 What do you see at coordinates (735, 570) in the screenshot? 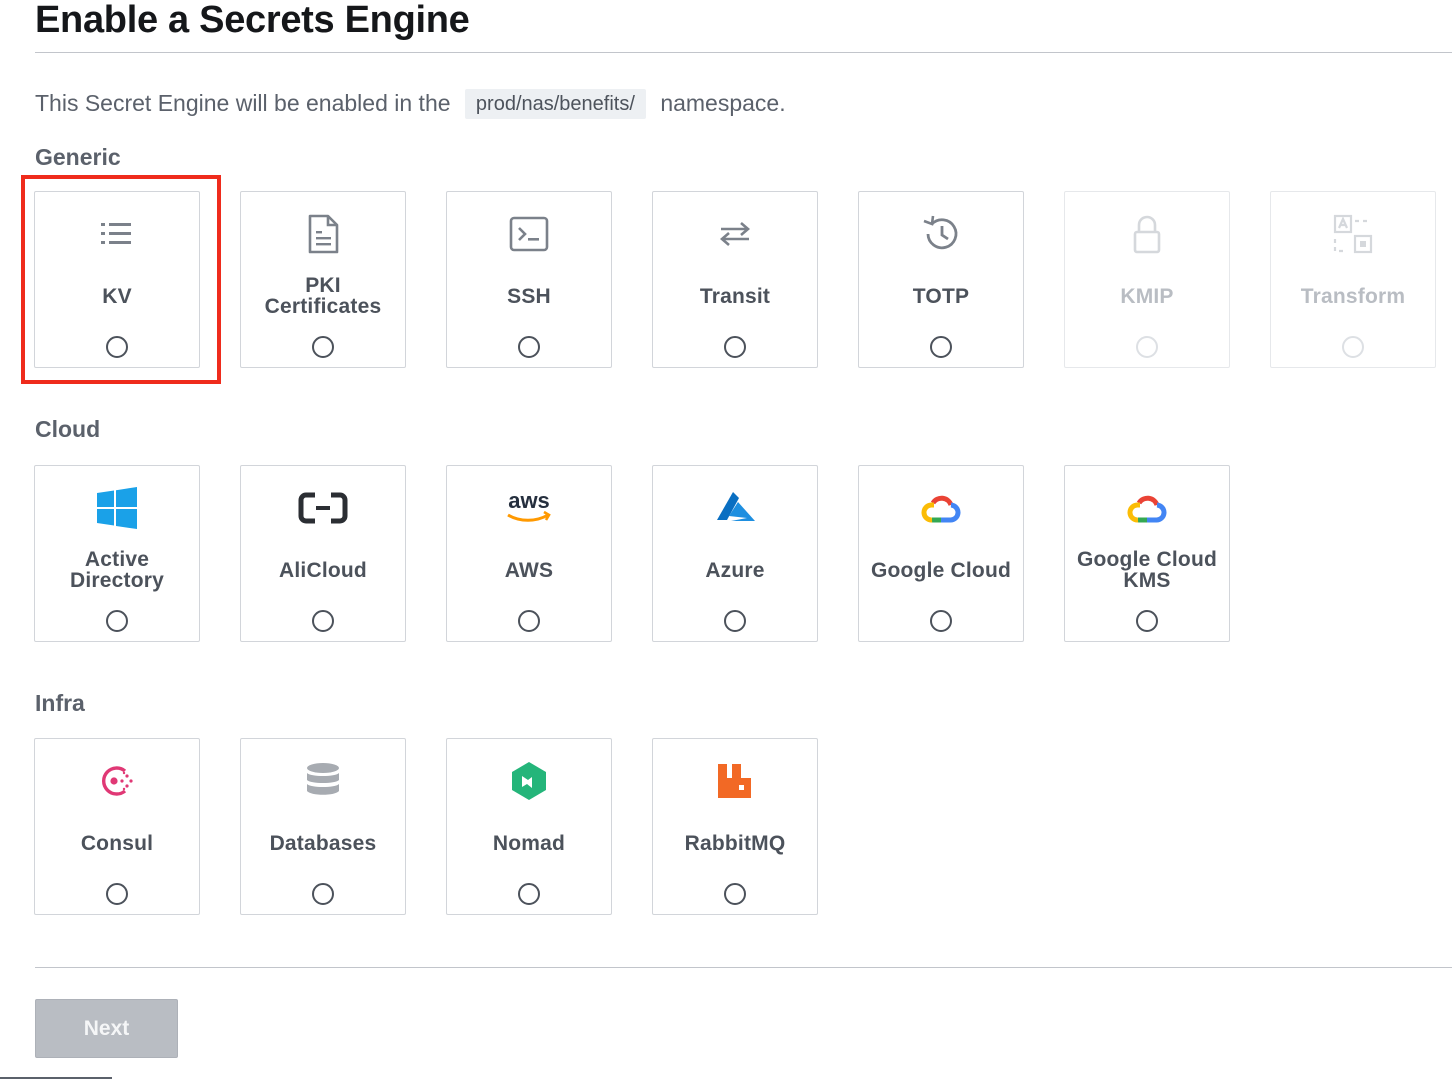
I see `engine-label: Azure` at bounding box center [735, 570].